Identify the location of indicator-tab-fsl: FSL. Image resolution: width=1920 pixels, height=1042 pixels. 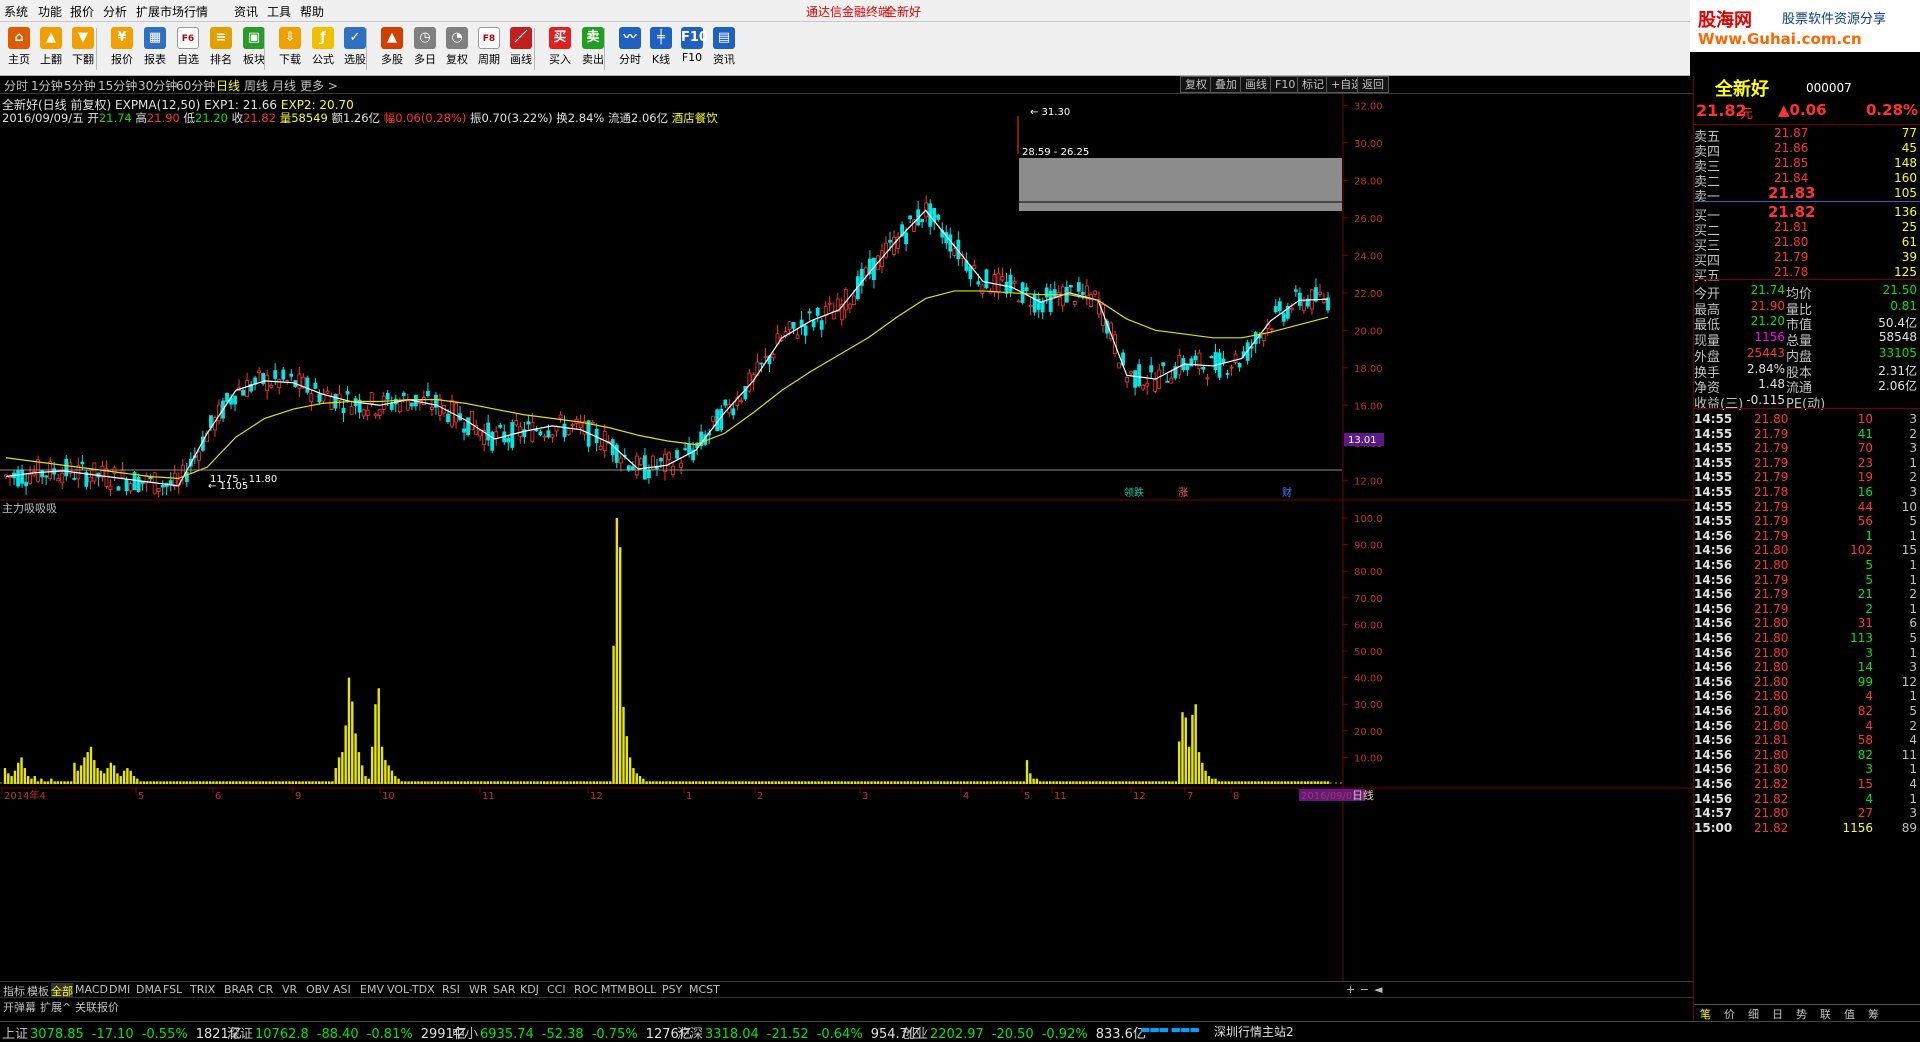
(172, 989).